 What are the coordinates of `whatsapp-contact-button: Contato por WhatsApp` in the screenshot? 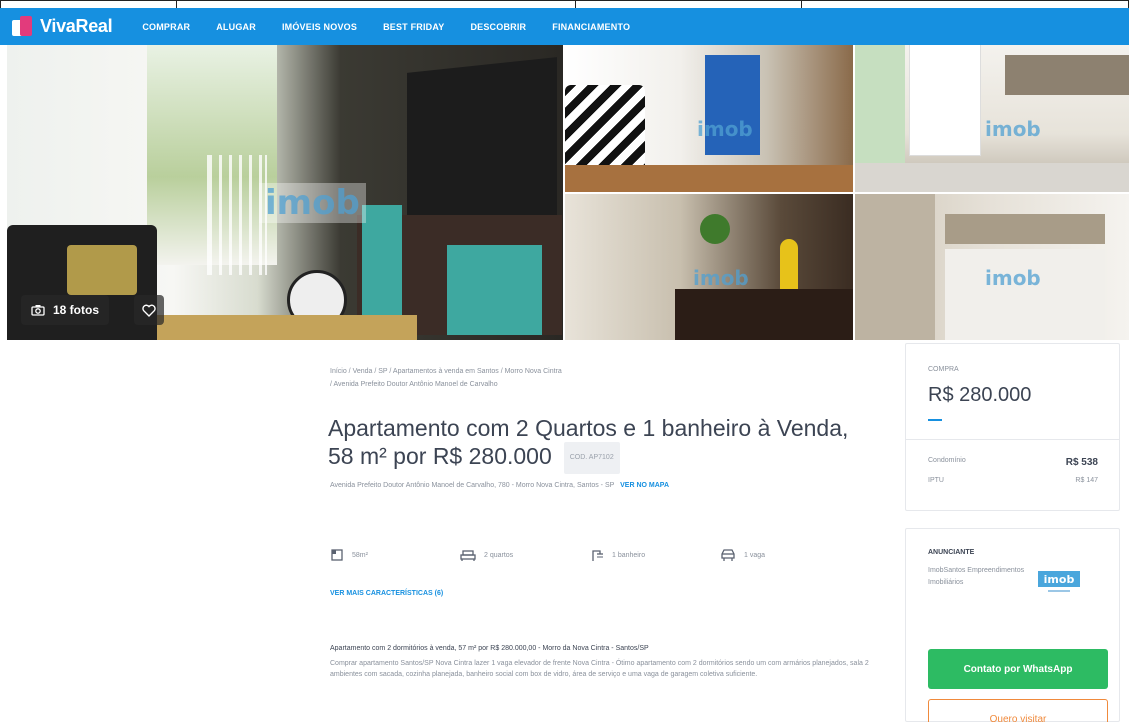 It's located at (1018, 669).